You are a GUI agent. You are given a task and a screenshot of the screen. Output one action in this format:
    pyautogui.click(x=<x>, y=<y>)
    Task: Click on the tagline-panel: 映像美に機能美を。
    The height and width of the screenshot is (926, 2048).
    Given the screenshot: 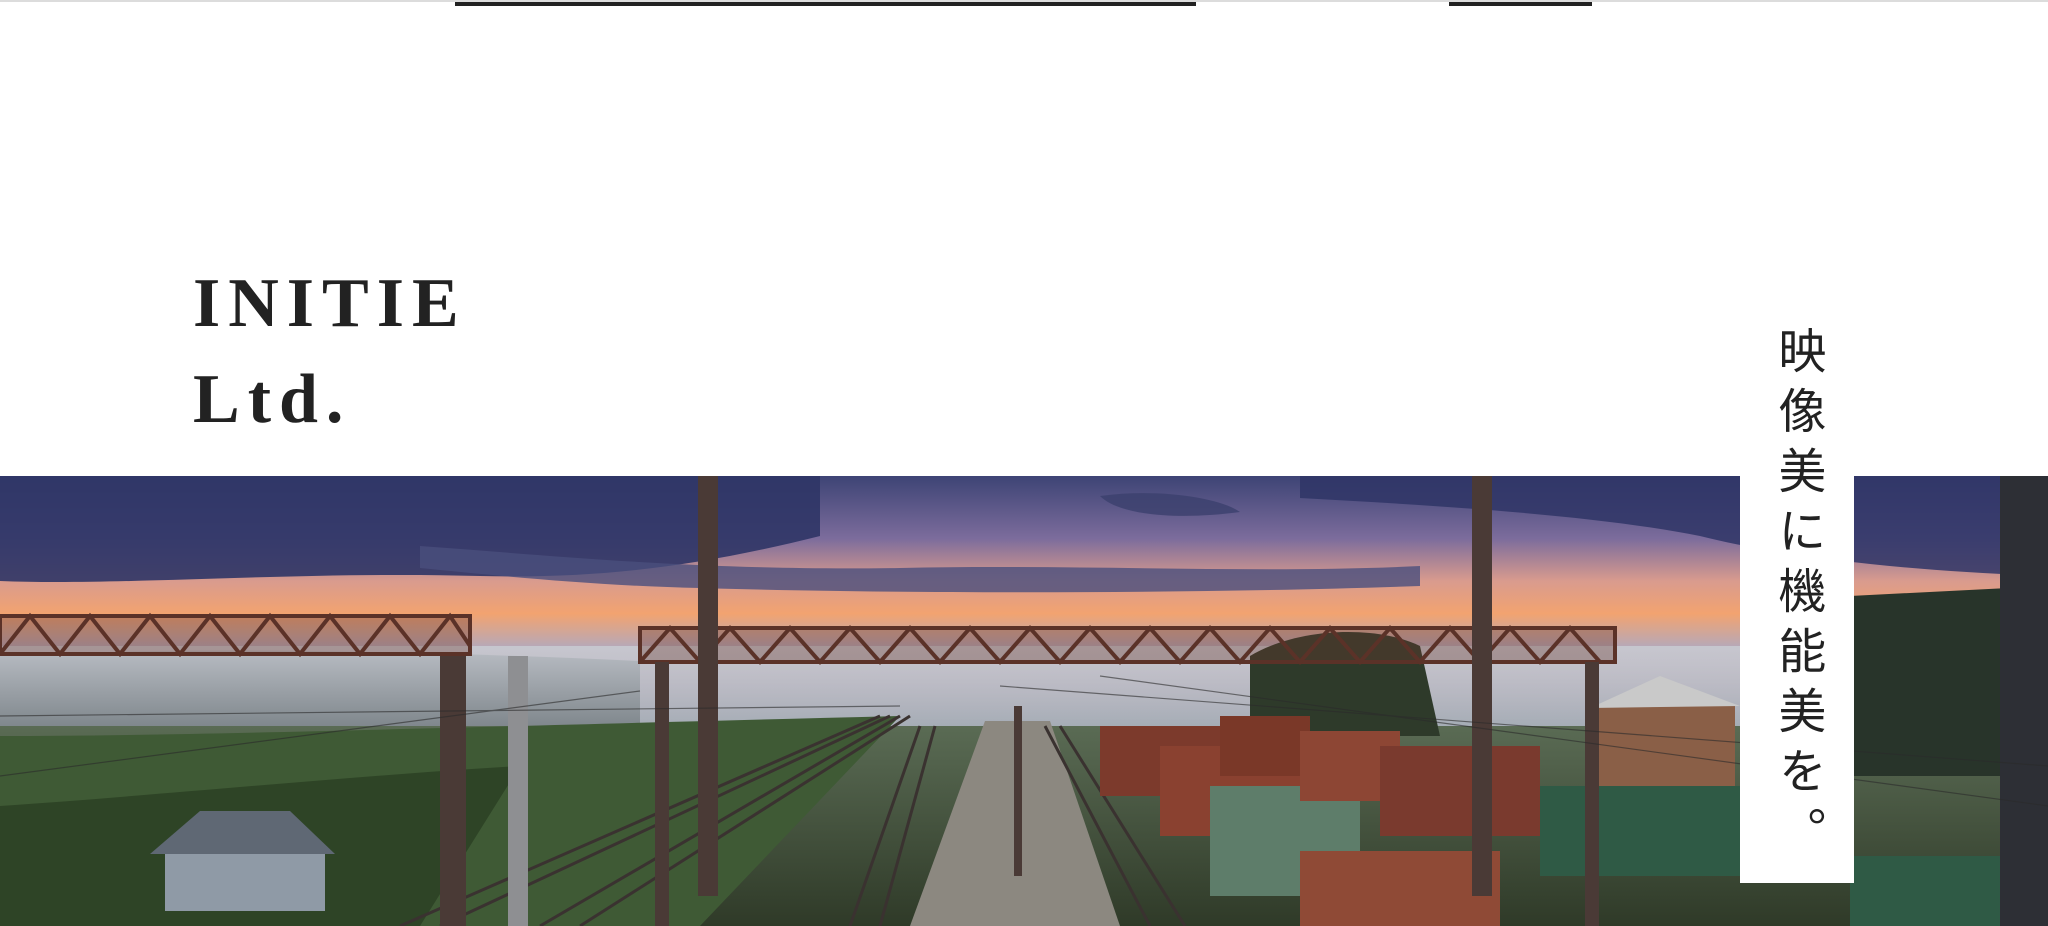 What is the action you would take?
    pyautogui.click(x=1797, y=600)
    